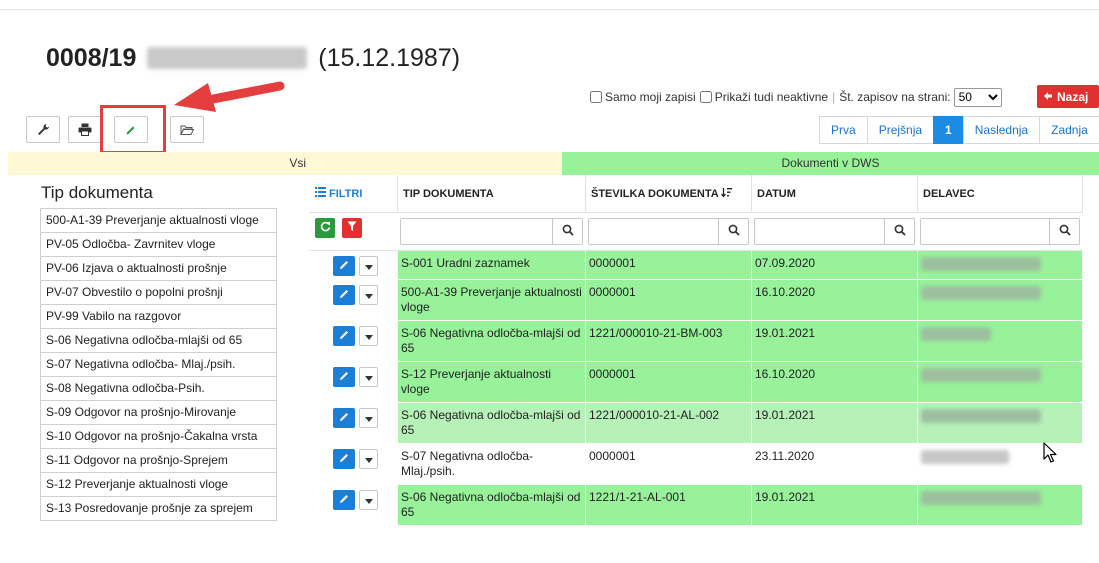  I want to click on edit-highlight-box, so click(133, 129).